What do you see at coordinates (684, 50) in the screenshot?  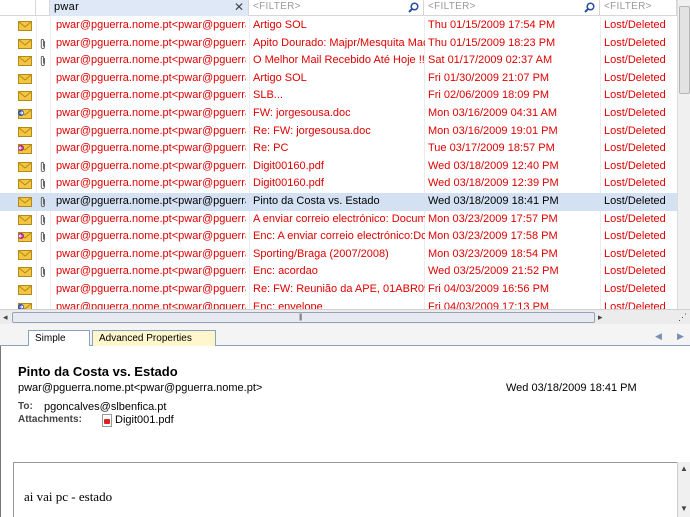 I see `vertical-scroll-thumb` at bounding box center [684, 50].